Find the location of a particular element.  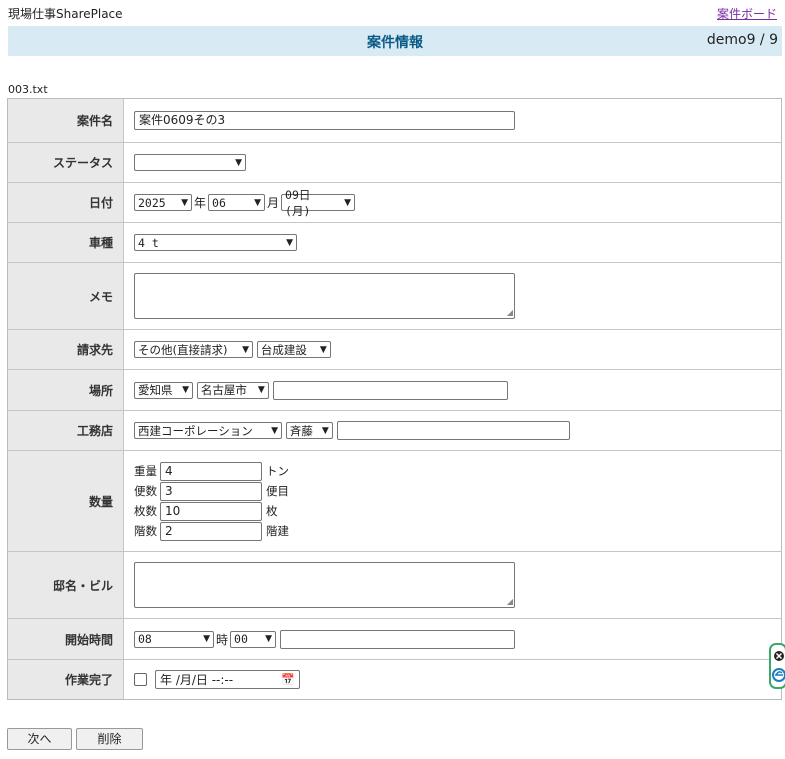

day-select: 09日 (月) ▼ is located at coordinates (318, 203).